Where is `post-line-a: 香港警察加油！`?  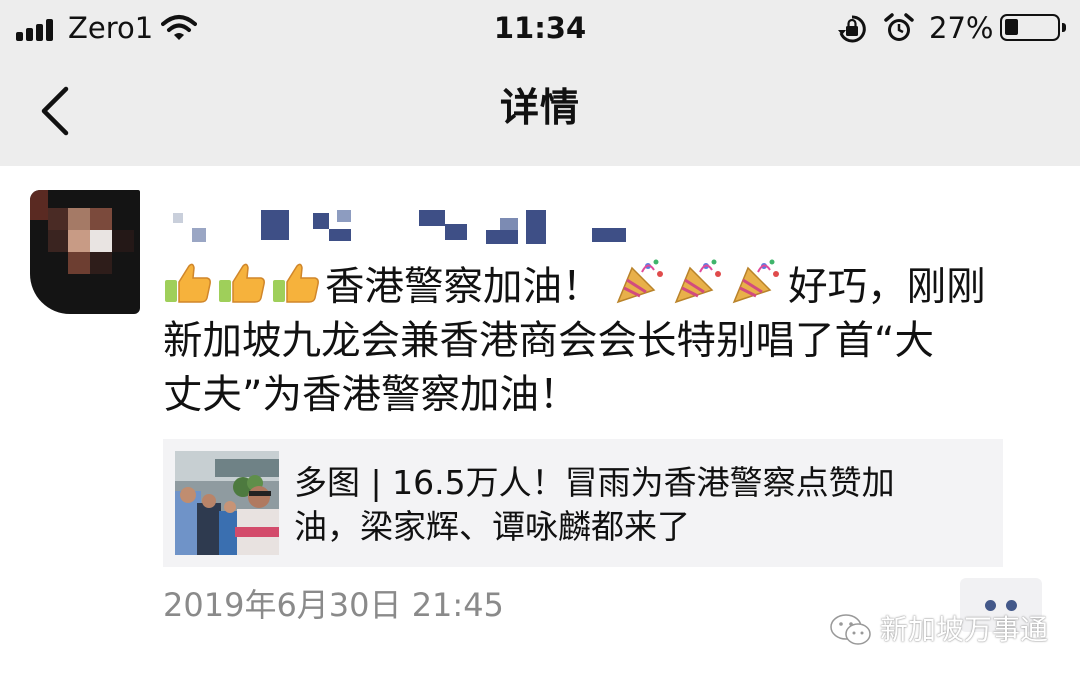
post-line-a: 香港警察加油！ is located at coordinates (463, 287).